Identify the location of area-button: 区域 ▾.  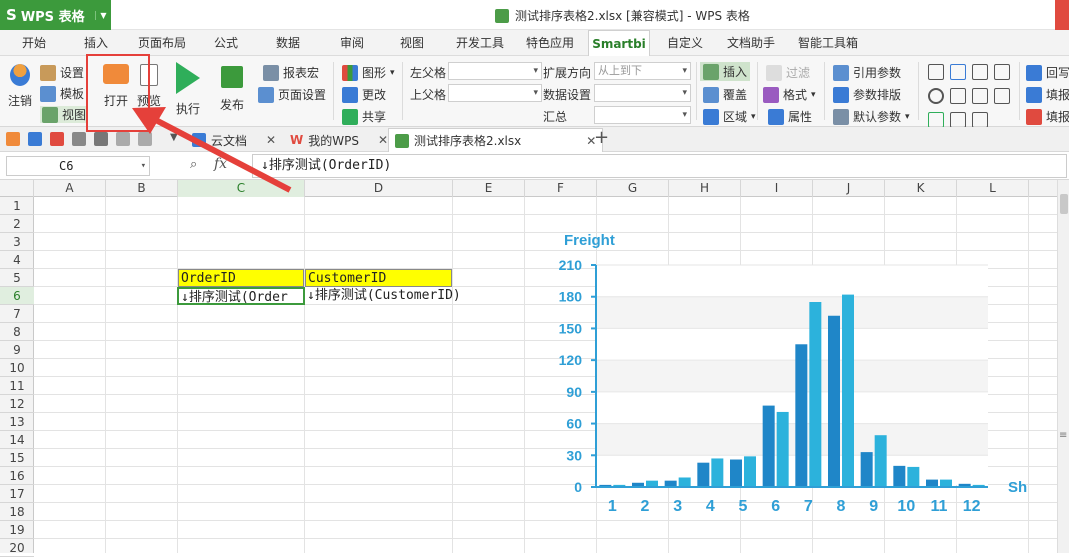
(729, 116).